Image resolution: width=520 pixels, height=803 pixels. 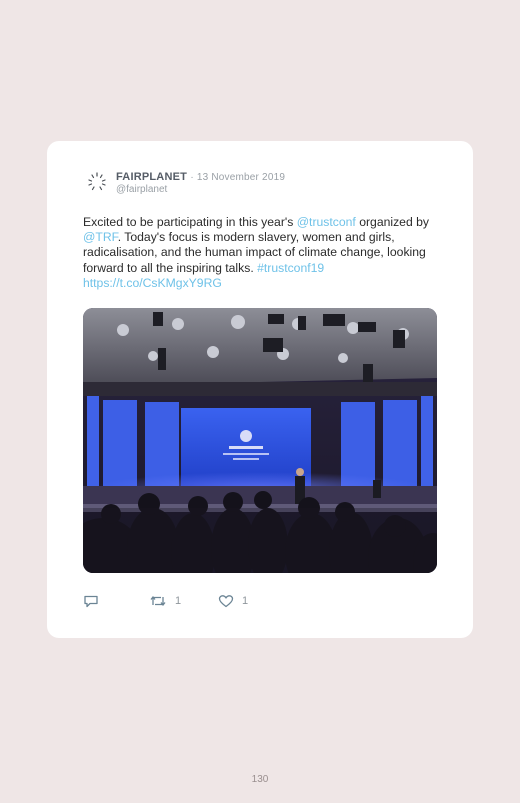 I want to click on reply-icon, so click(x=91, y=601).